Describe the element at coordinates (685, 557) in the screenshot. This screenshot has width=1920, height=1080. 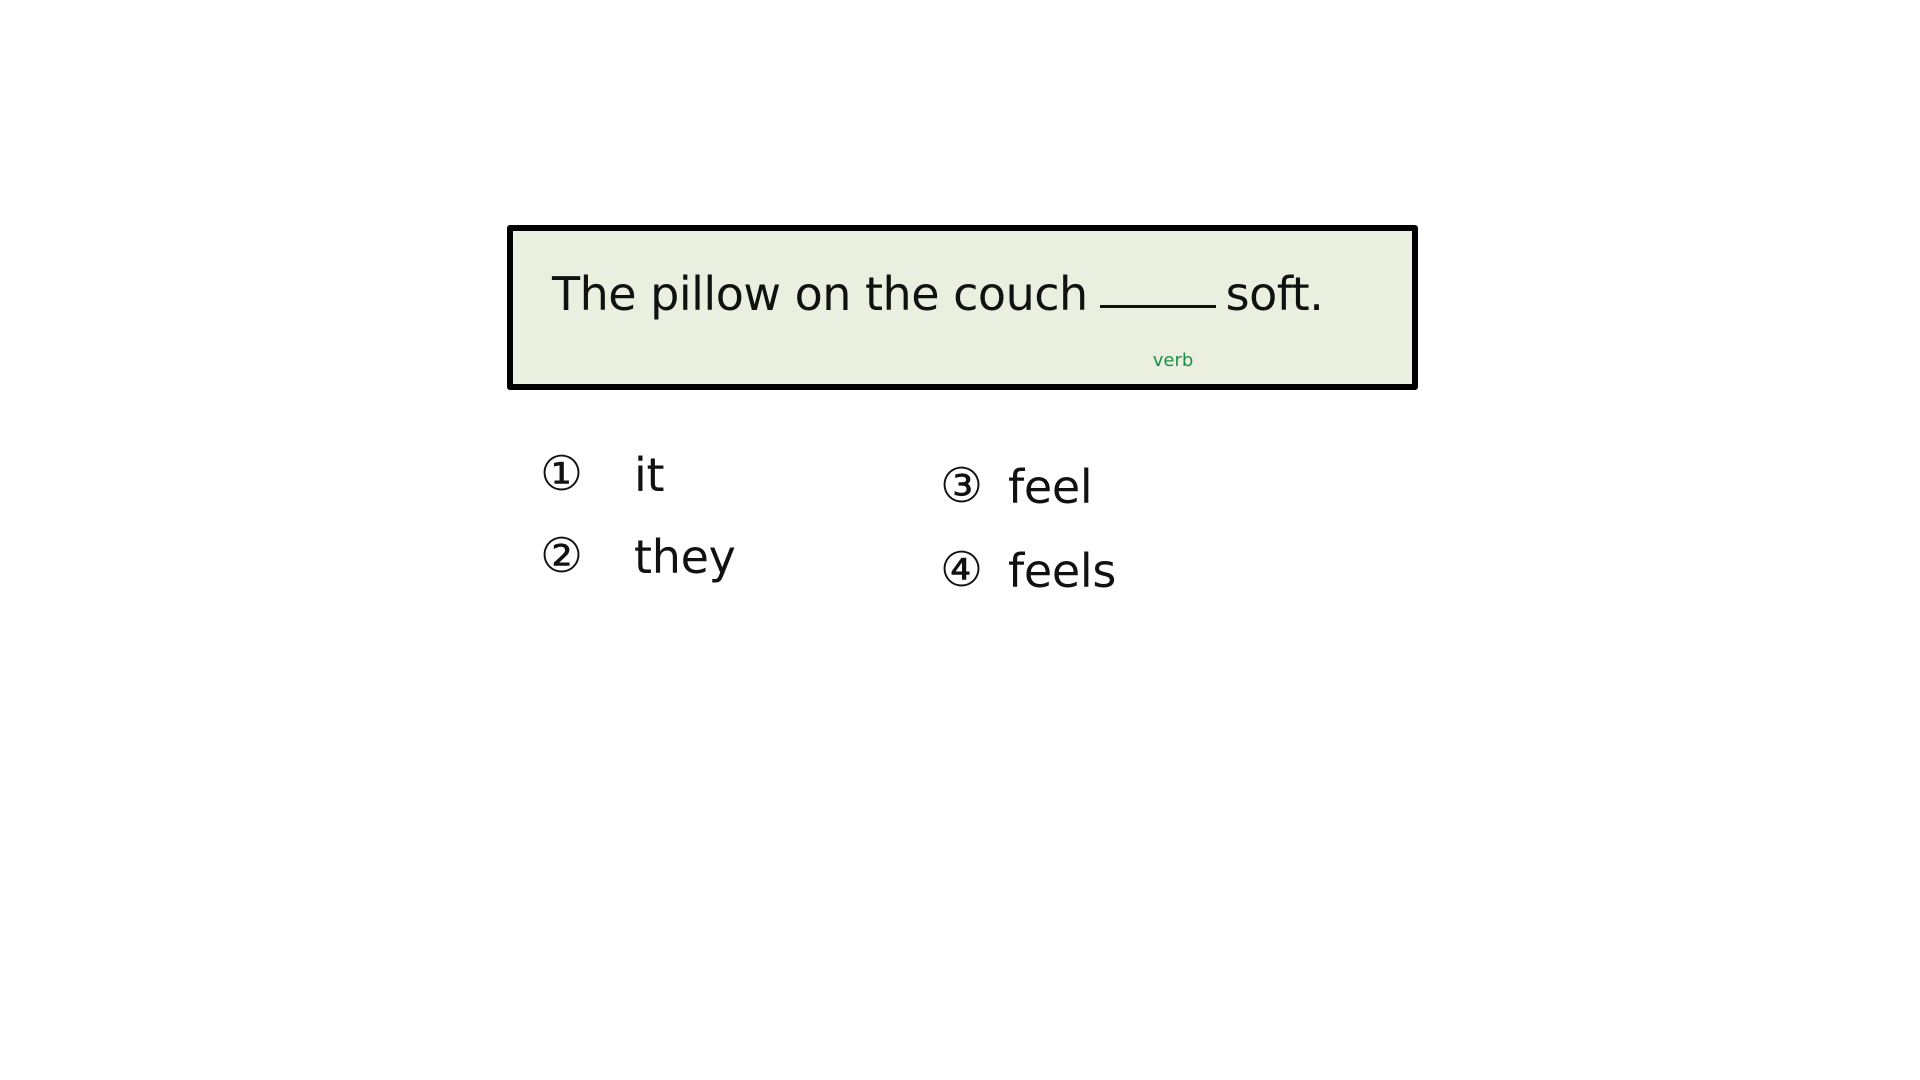
I see `option-word-2: they` at that location.